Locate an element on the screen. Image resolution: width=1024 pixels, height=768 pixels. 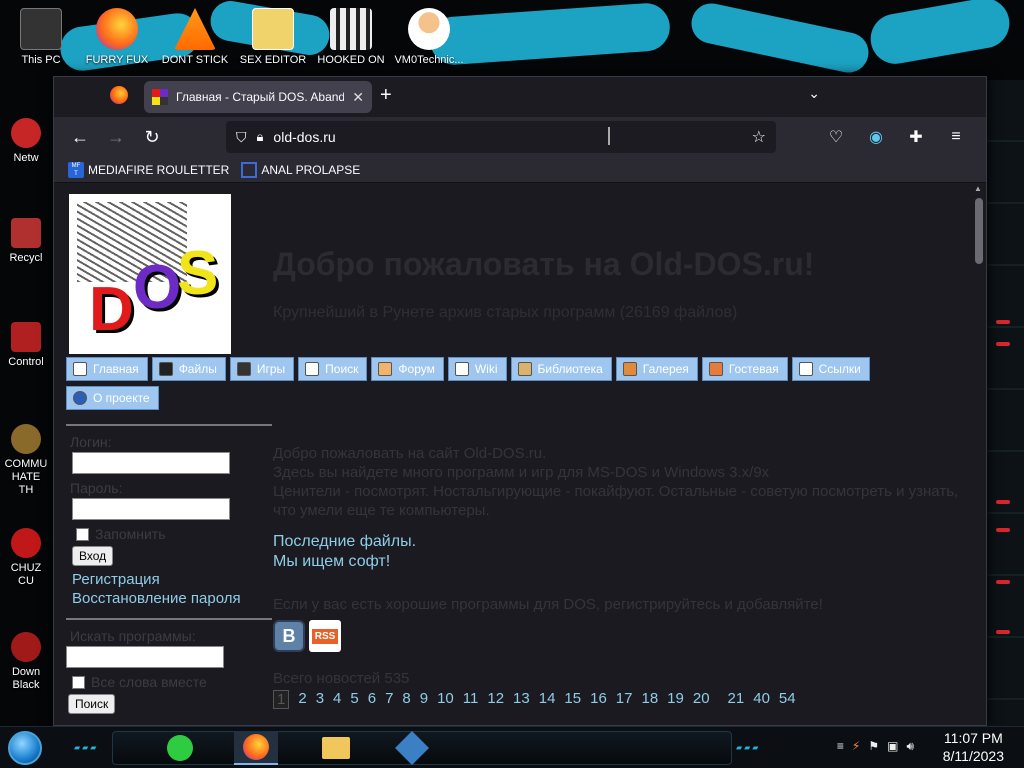
info-icon is located at coordinates (80, 398).